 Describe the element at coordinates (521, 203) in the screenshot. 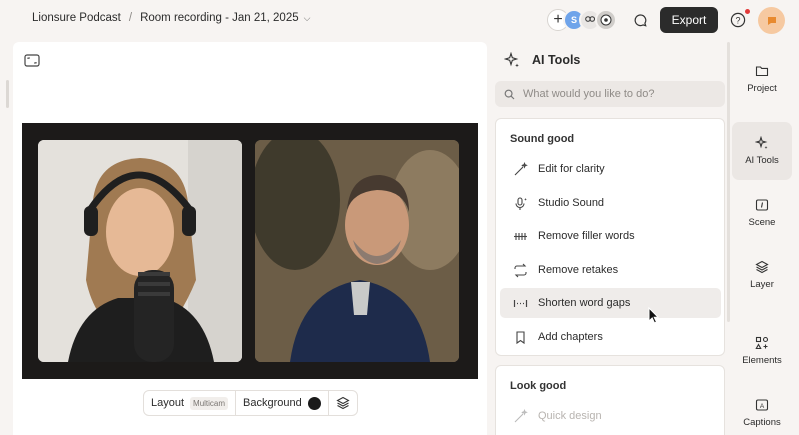

I see `mic-sparkle-icon` at that location.